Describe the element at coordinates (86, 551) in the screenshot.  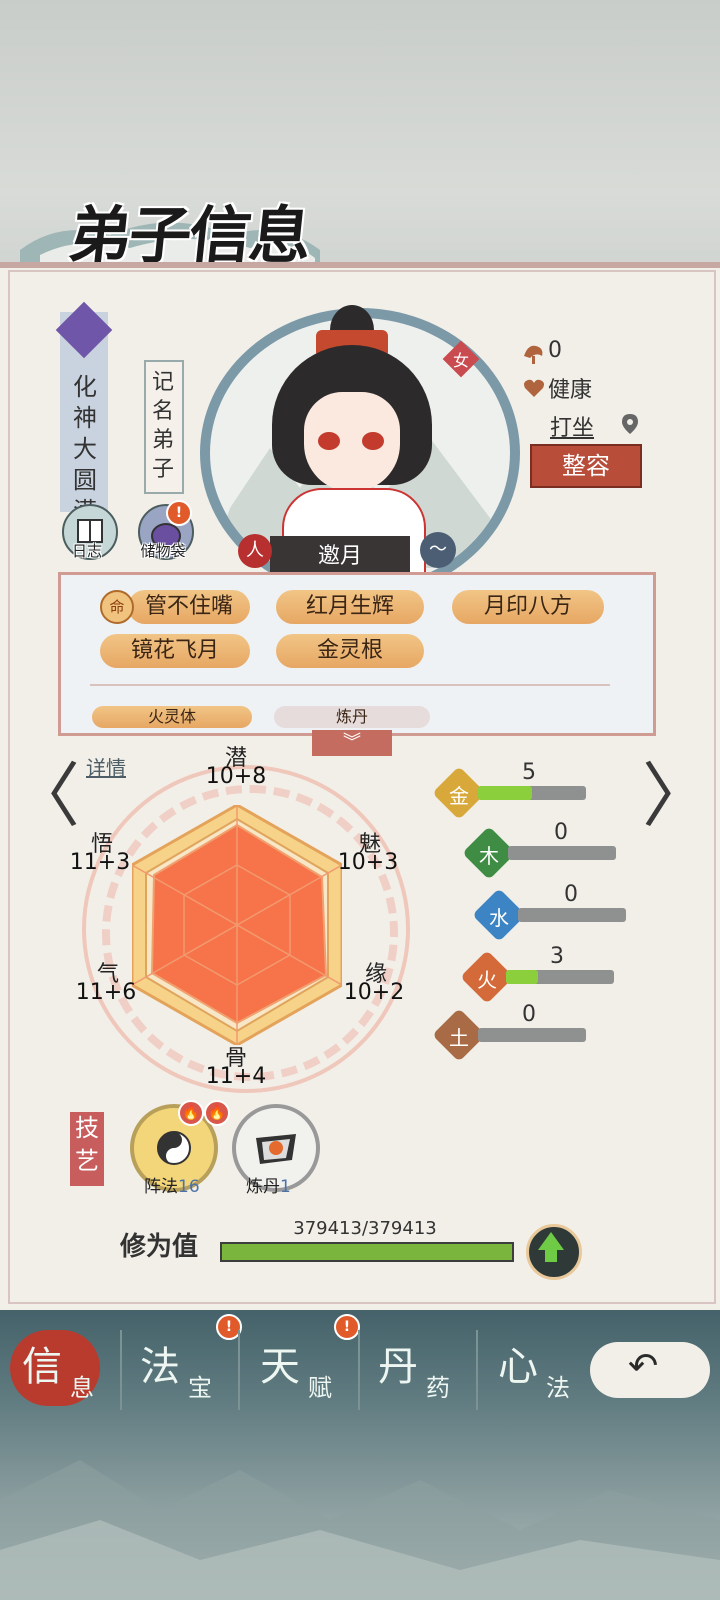
I see `log-label: 日志` at that location.